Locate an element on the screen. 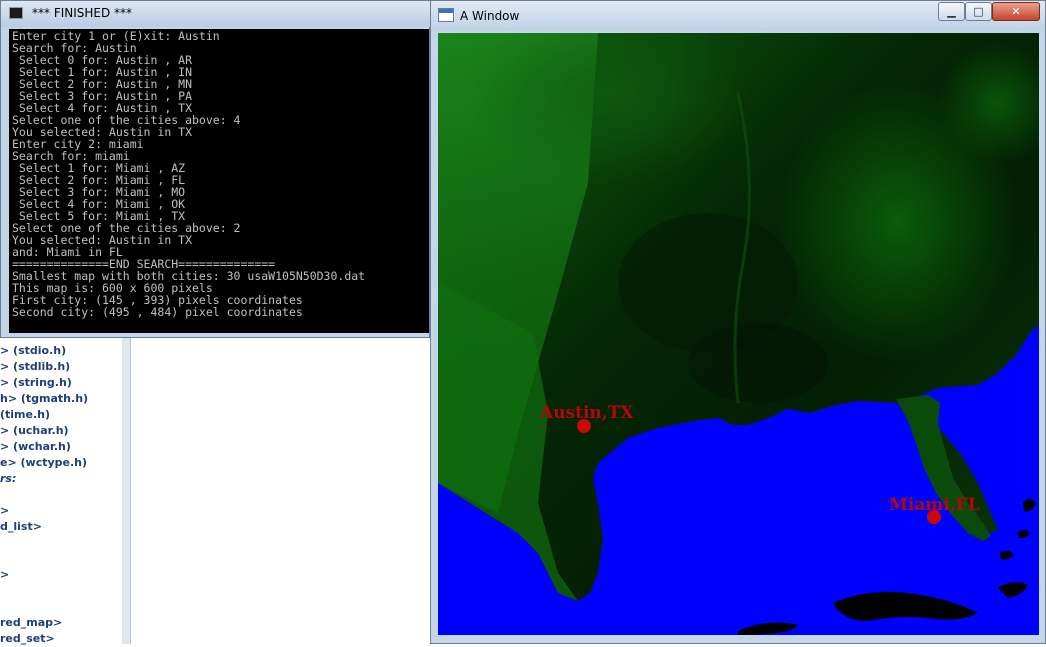  ide-reference-item: e> (wctype.h) is located at coordinates (43, 463).